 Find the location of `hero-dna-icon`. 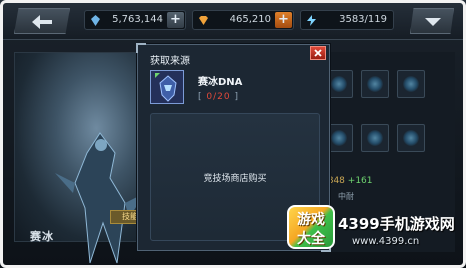

hero-dna-icon is located at coordinates (167, 87).